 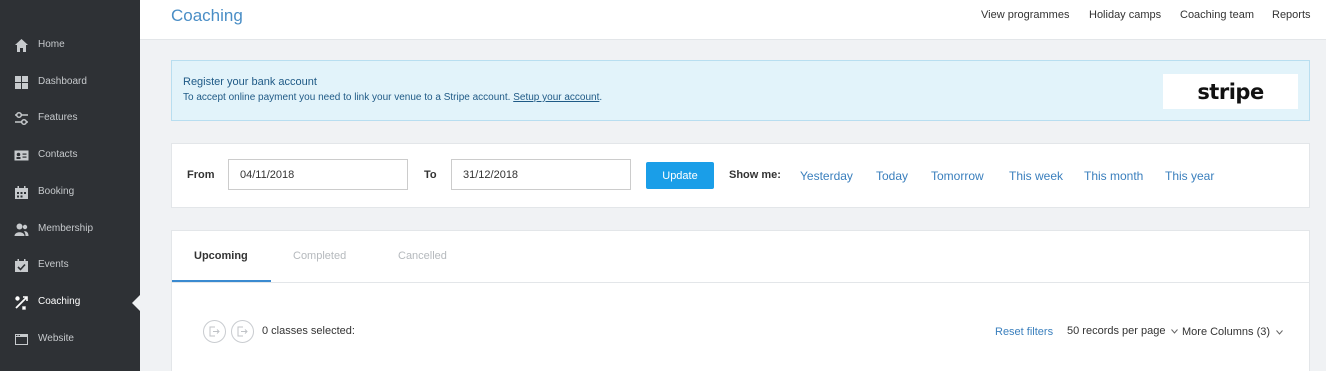 What do you see at coordinates (319, 256) in the screenshot?
I see `tab-completed: Completed` at bounding box center [319, 256].